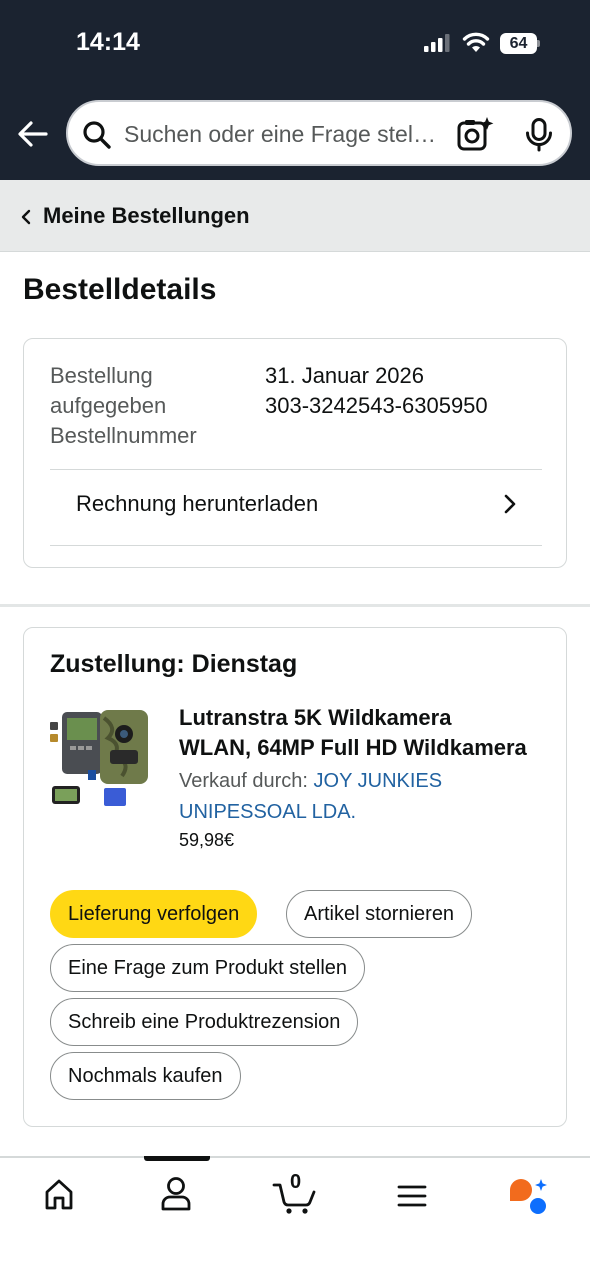 Image resolution: width=590 pixels, height=1280 pixels. Describe the element at coordinates (295, 605) in the screenshot. I see `section-divider` at that location.